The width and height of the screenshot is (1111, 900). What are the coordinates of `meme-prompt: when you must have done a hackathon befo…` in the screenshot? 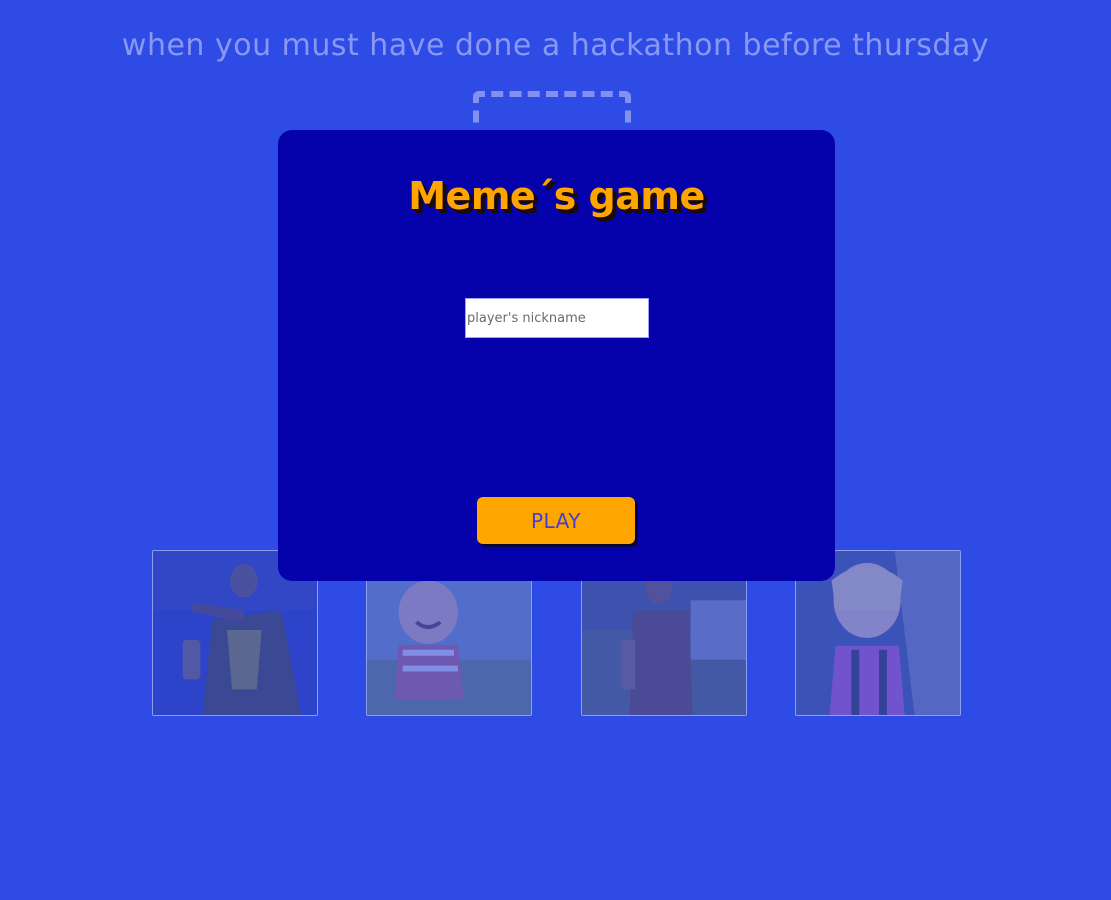 It's located at (555, 45).